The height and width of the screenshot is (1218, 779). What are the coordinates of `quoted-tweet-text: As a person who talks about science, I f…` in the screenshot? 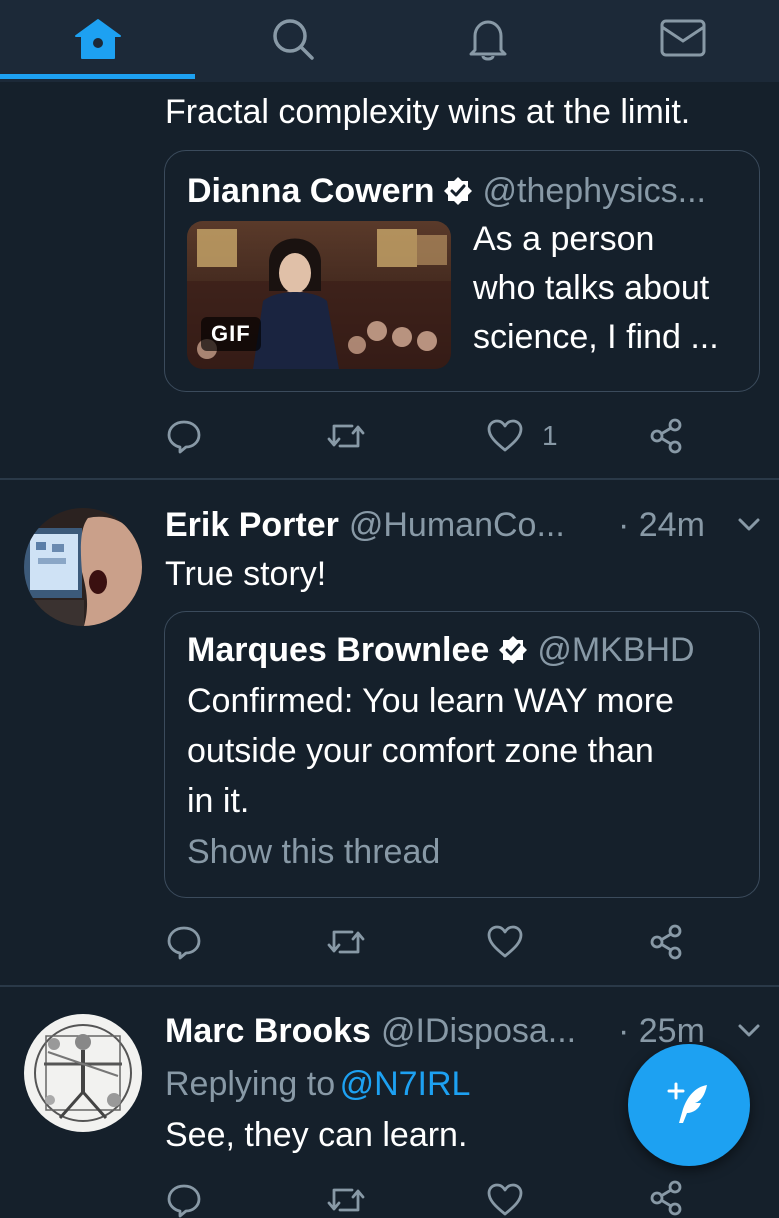 It's located at (596, 288).